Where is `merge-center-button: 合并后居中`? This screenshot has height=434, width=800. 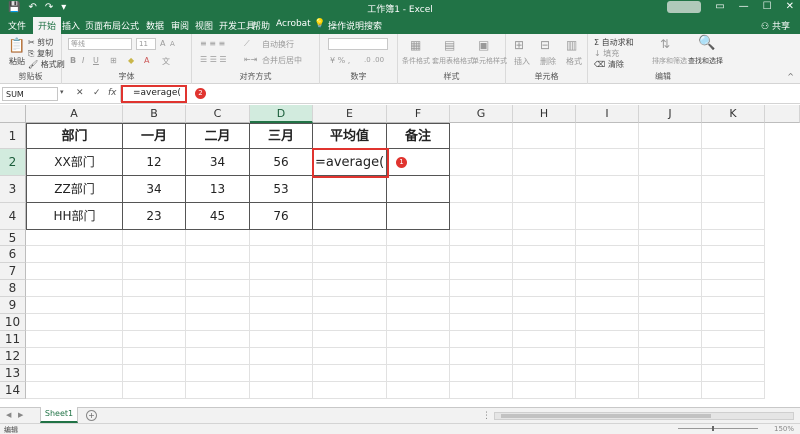 merge-center-button: 合并后居中 is located at coordinates (282, 60).